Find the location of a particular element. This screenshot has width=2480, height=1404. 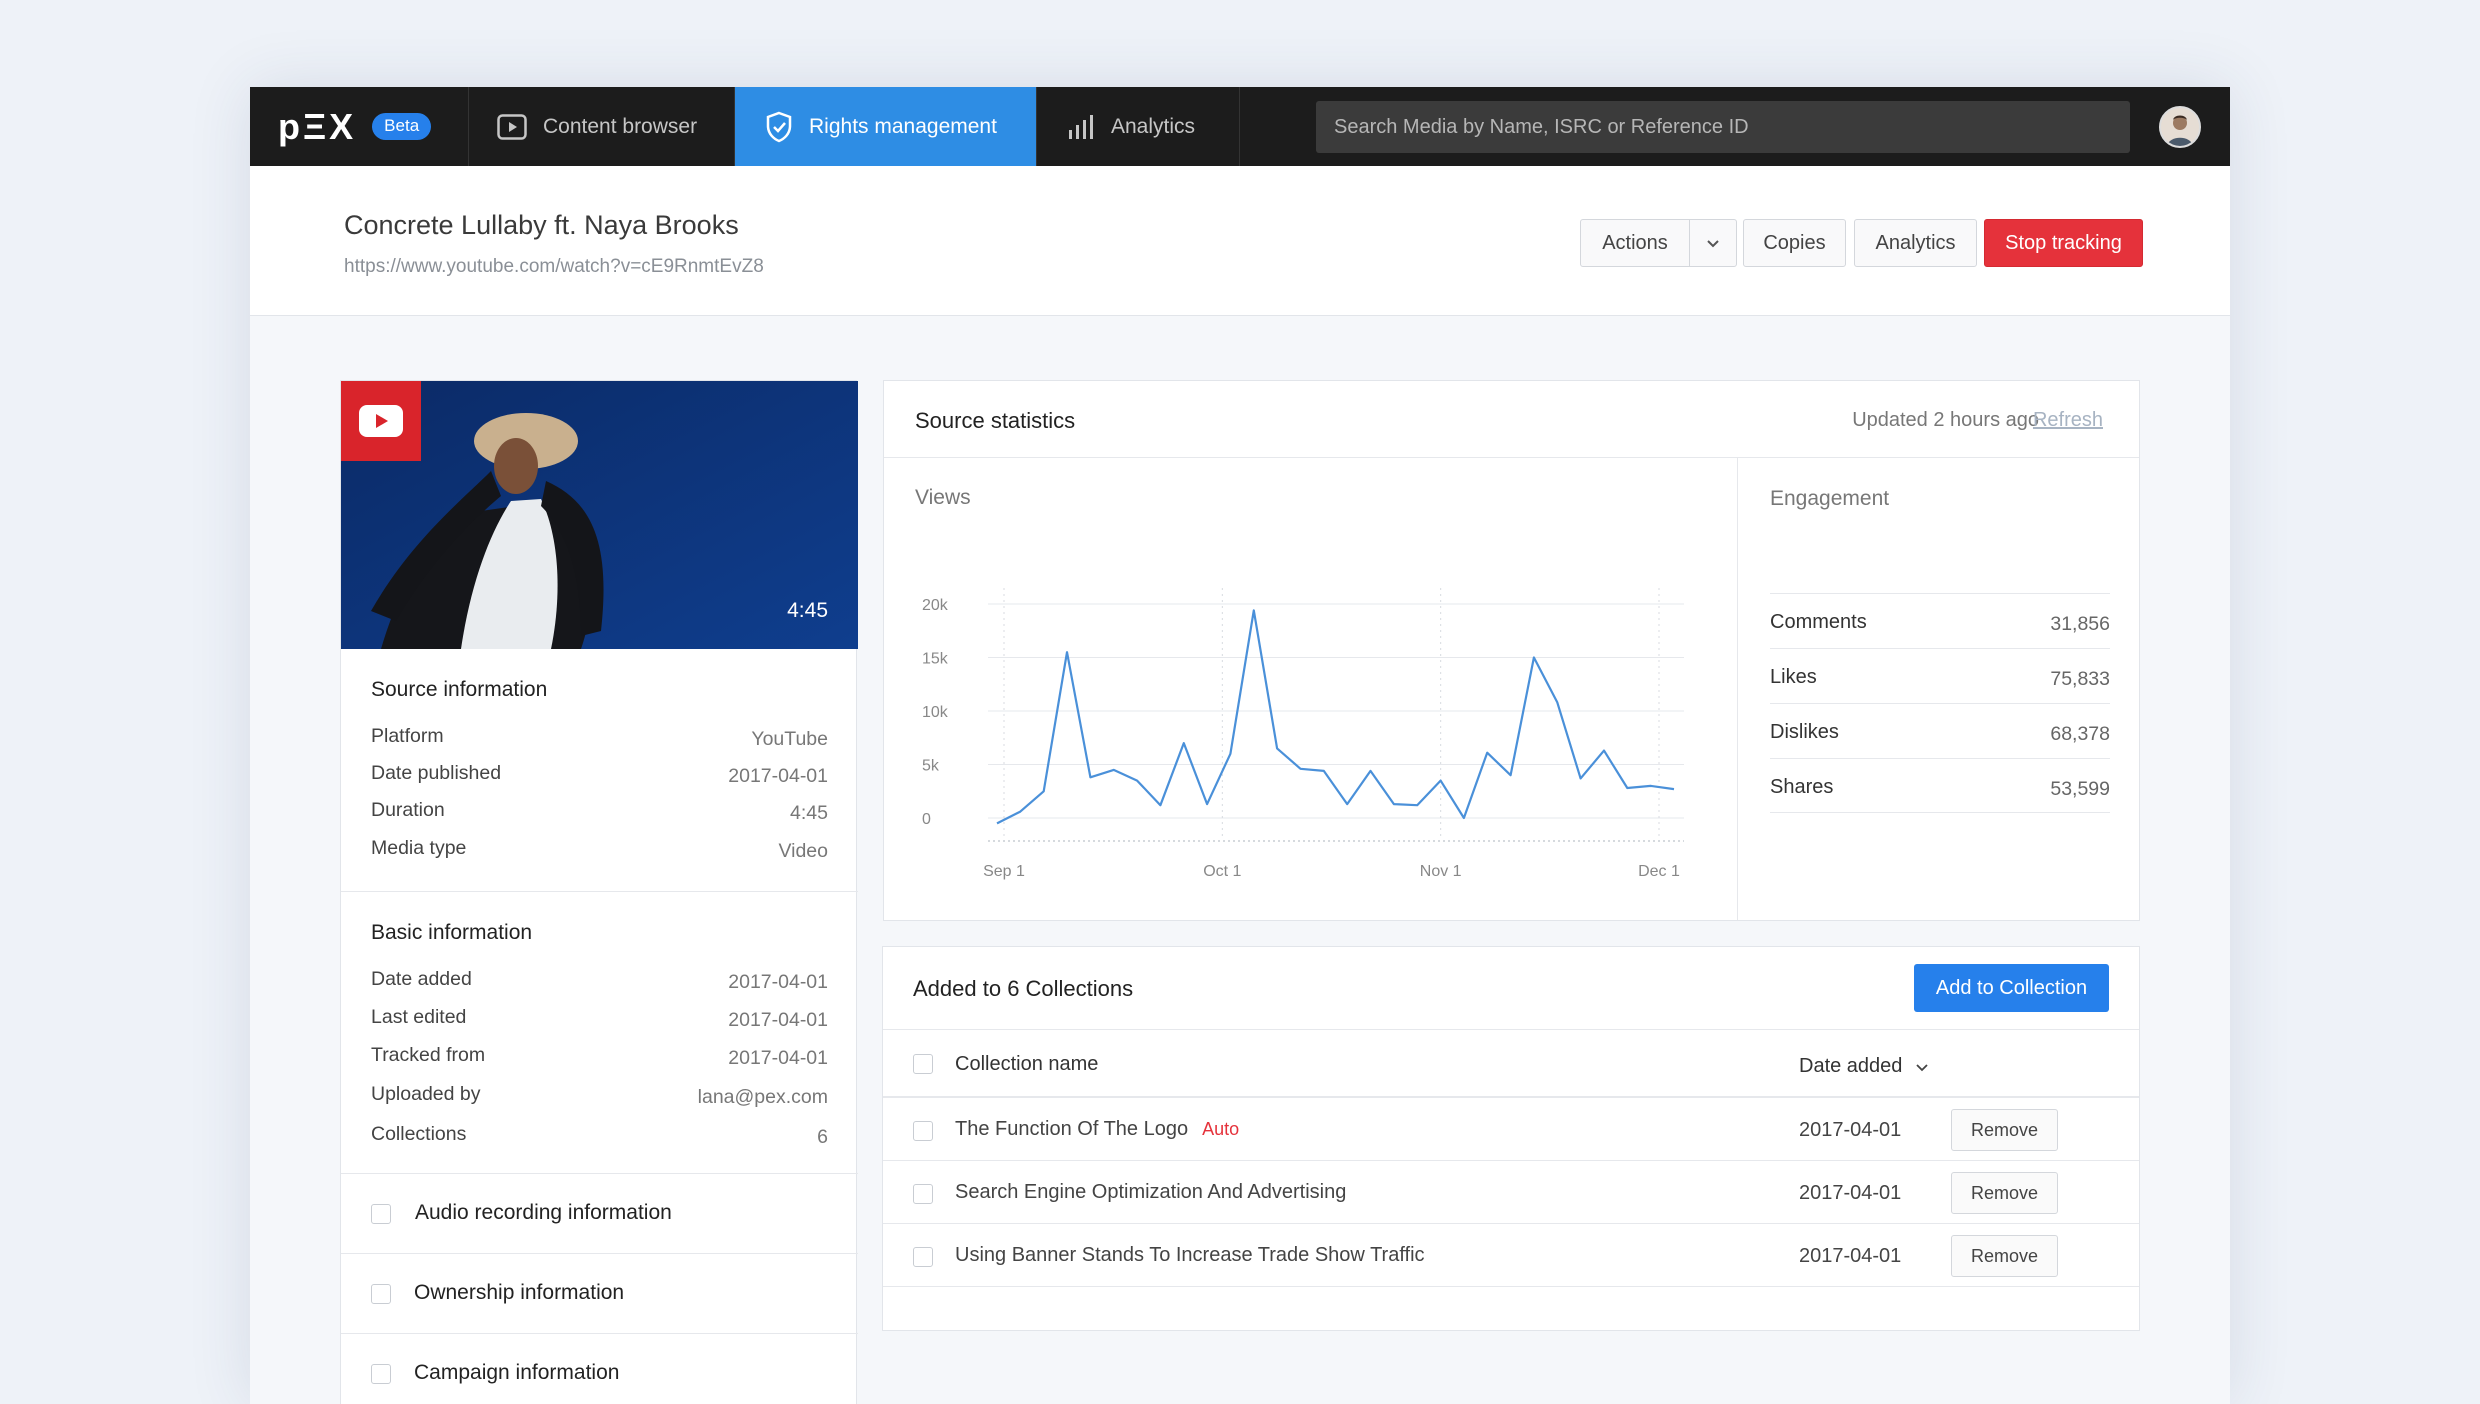

y-tick-label: 15k is located at coordinates (935, 659).